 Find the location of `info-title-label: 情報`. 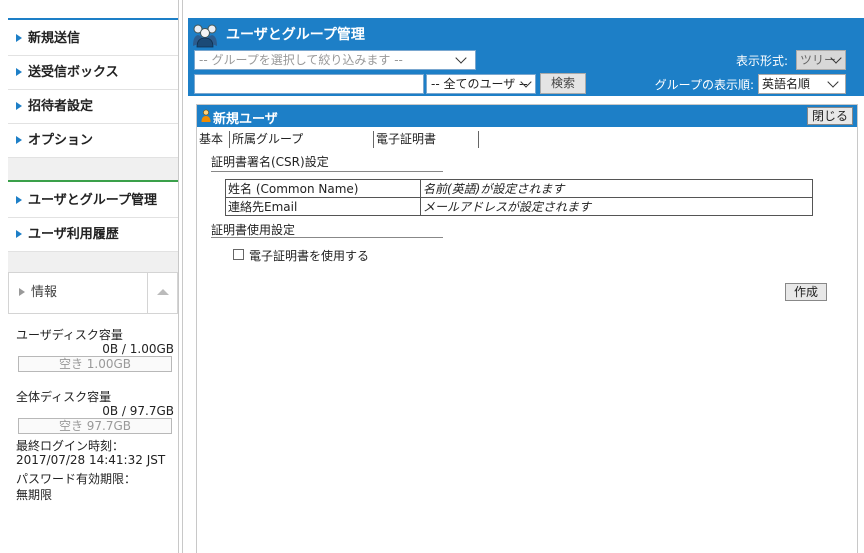

info-title-label: 情報 is located at coordinates (44, 292).